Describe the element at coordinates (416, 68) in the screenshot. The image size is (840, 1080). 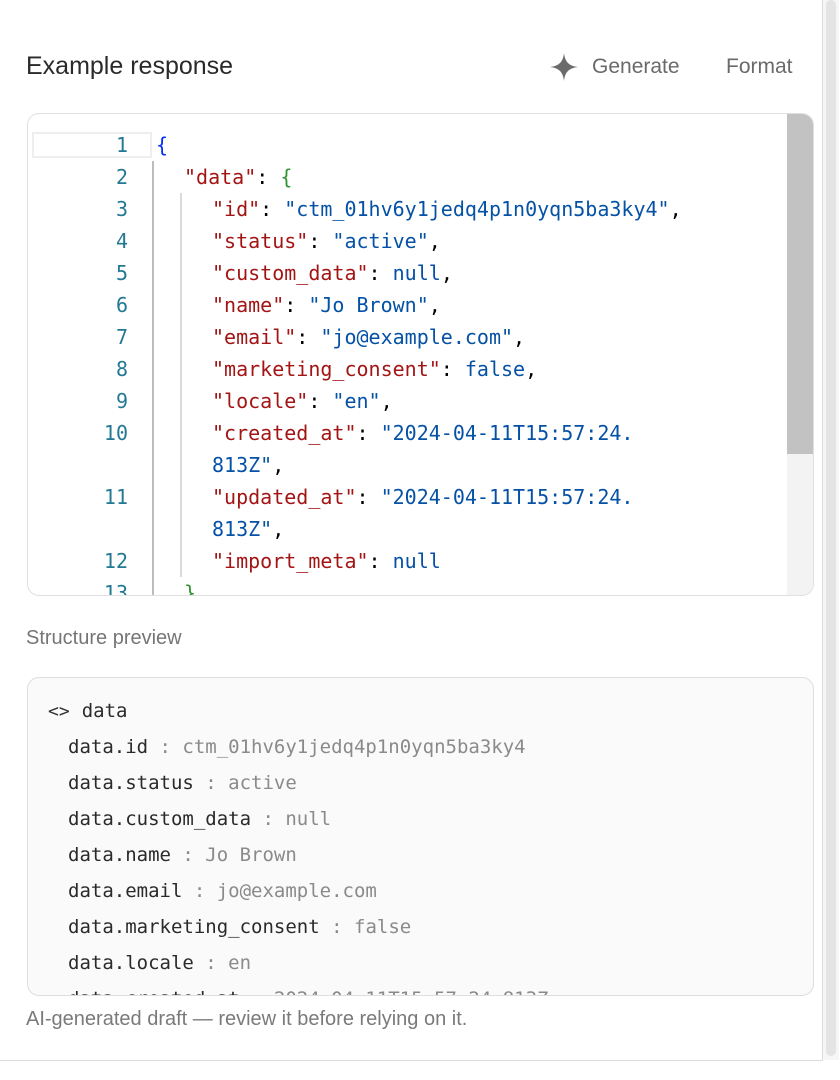
I see `panel-header: Example response Generate Format` at that location.